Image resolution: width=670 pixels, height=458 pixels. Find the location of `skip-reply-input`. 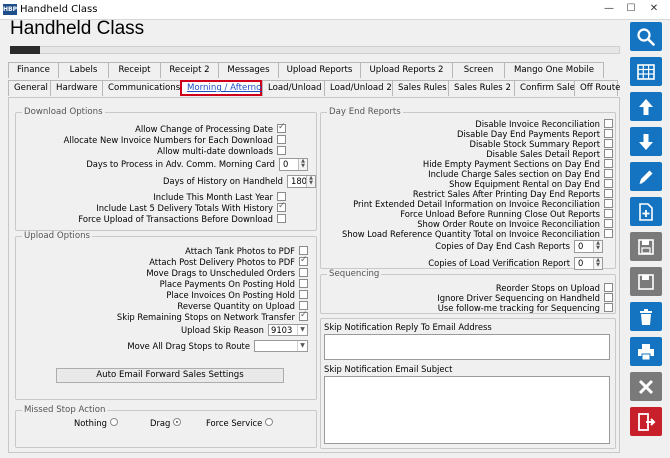

skip-reply-input is located at coordinates (467, 347).